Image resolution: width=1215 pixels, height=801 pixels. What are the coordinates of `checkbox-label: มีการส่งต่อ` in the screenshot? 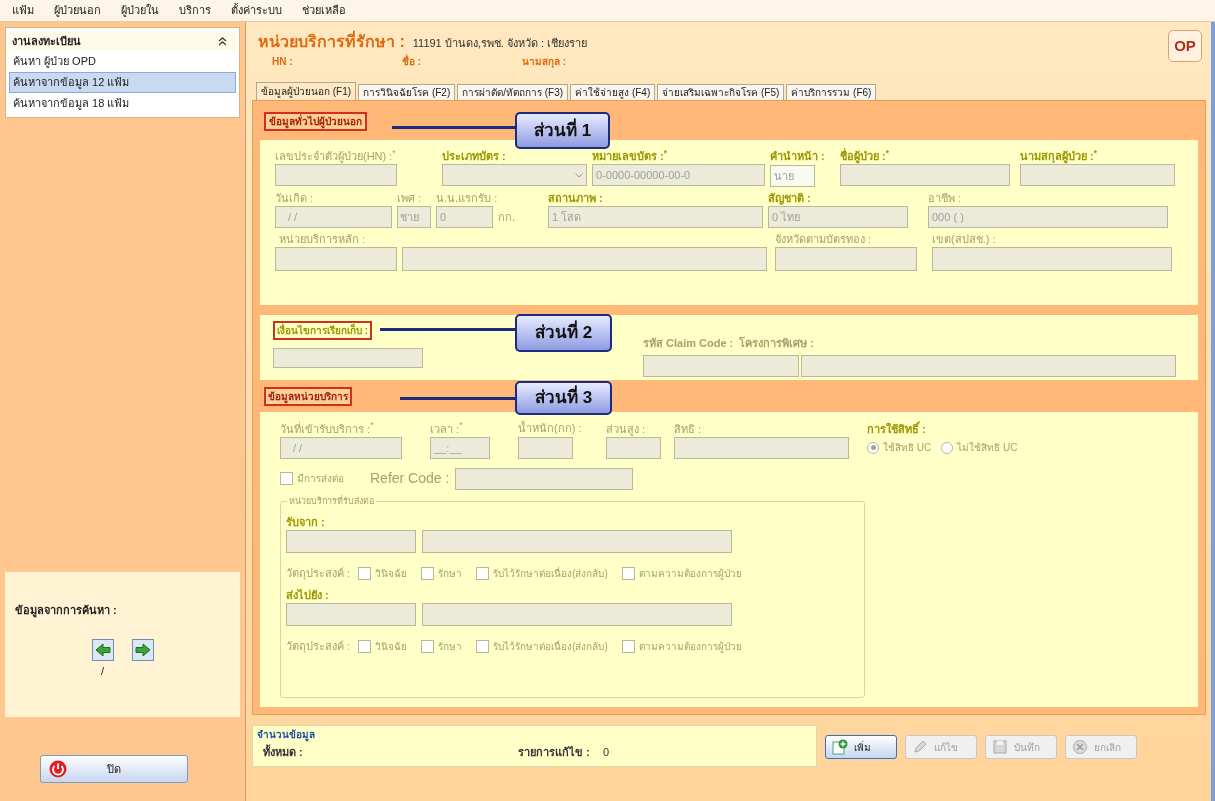 It's located at (320, 479).